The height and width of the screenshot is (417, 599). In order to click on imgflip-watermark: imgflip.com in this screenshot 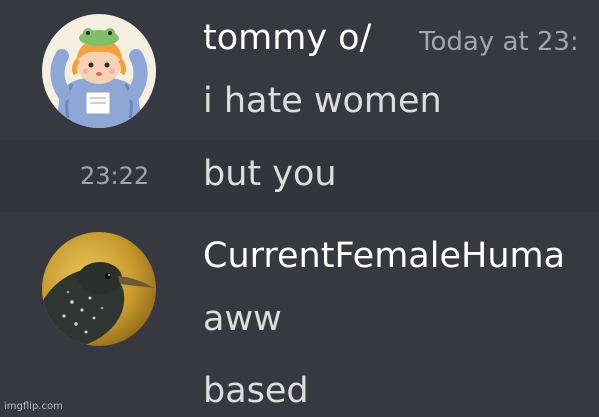, I will do `click(33, 406)`.